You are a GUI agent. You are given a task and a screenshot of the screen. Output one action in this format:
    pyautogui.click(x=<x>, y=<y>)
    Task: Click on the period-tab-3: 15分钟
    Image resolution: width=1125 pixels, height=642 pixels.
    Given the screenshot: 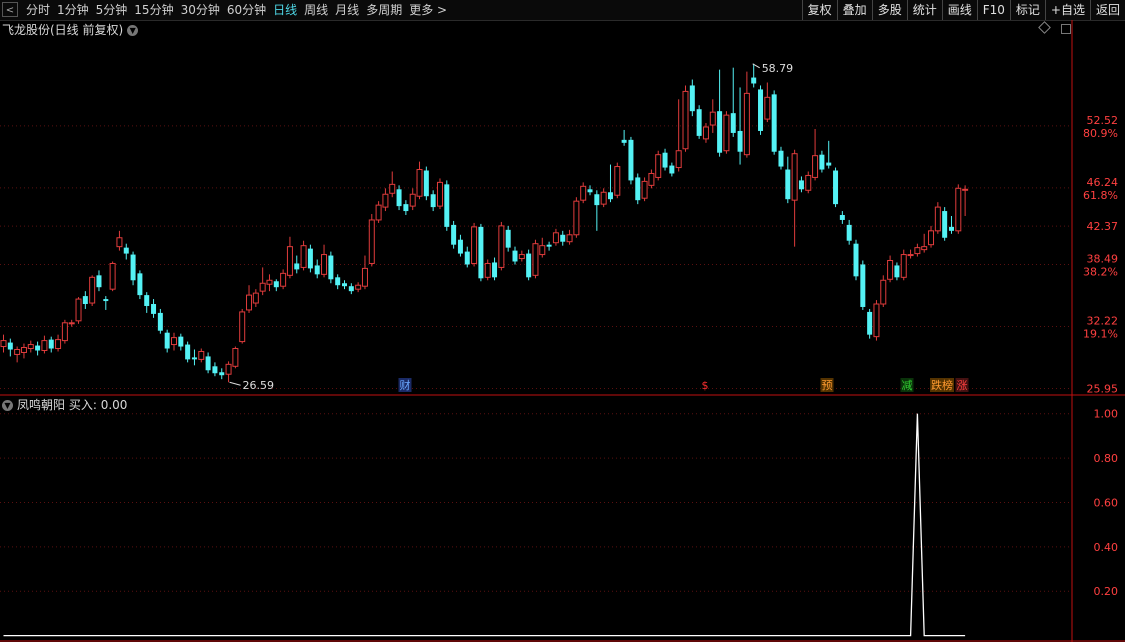 What is the action you would take?
    pyautogui.click(x=155, y=10)
    